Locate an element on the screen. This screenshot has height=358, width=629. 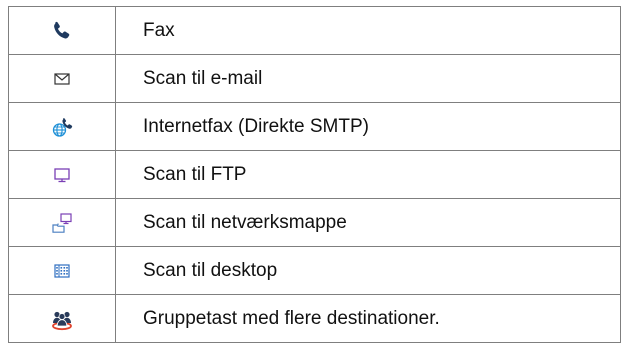
row-label: Scan til e-mail is located at coordinates (368, 78).